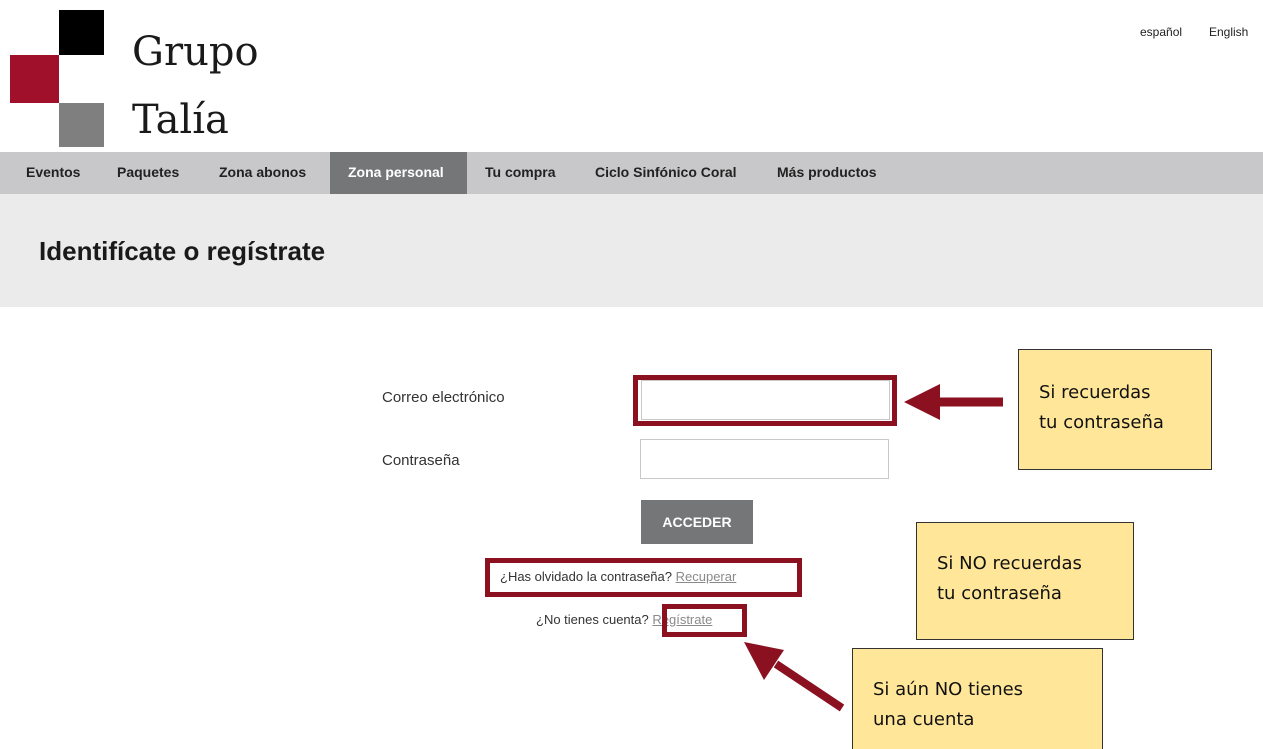 Image resolution: width=1263 pixels, height=749 pixels. What do you see at coordinates (81, 125) in the screenshot?
I see `logo-gray-square` at bounding box center [81, 125].